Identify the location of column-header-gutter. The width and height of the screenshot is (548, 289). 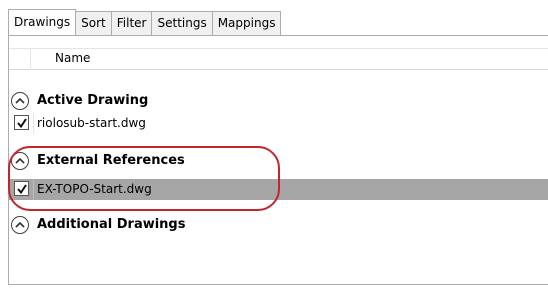
(20, 59).